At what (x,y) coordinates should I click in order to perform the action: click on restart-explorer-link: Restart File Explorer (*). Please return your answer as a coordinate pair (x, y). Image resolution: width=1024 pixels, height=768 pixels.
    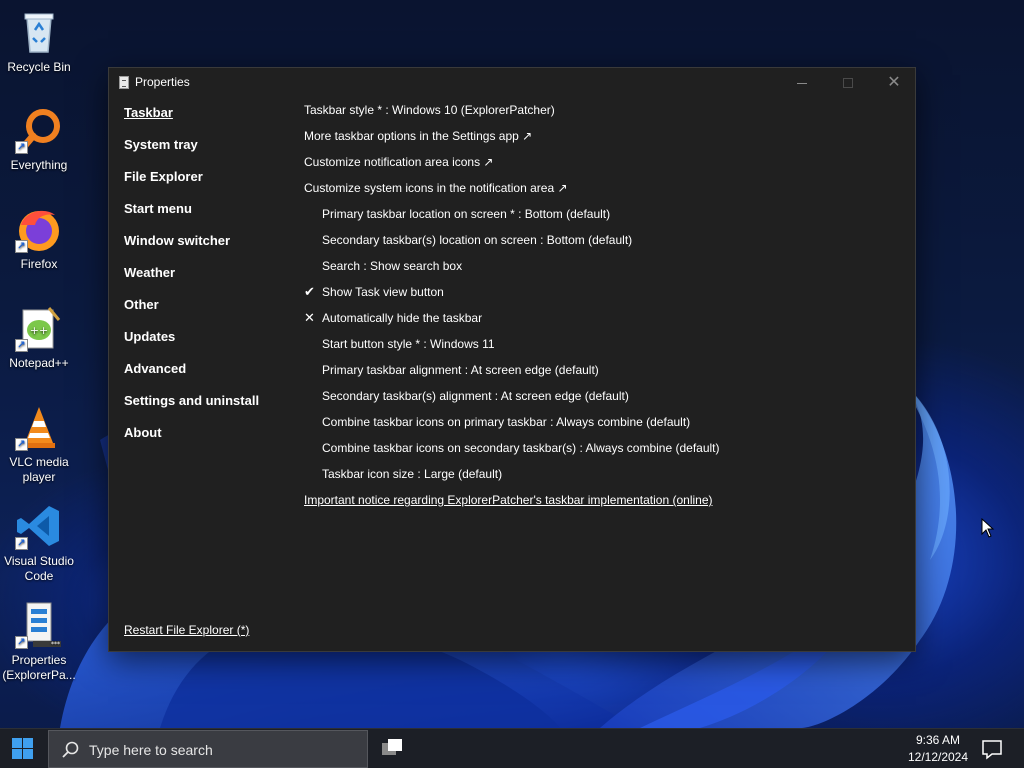
    Looking at the image, I should click on (186, 630).